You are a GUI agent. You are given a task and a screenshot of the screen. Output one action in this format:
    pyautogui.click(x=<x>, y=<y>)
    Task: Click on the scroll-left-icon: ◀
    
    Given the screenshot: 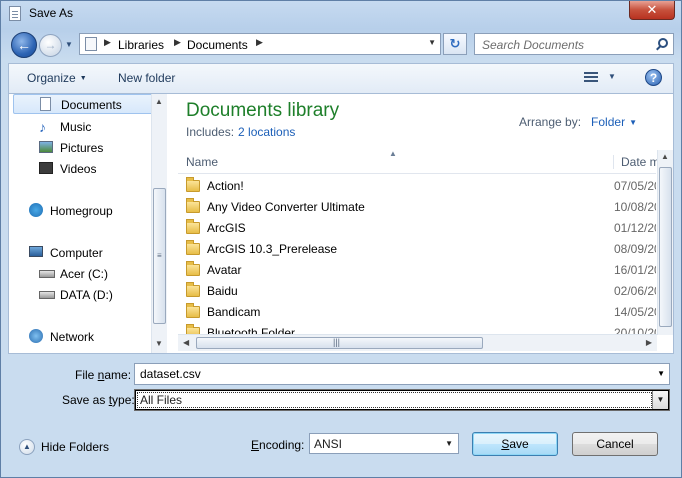 What is the action you would take?
    pyautogui.click(x=186, y=342)
    